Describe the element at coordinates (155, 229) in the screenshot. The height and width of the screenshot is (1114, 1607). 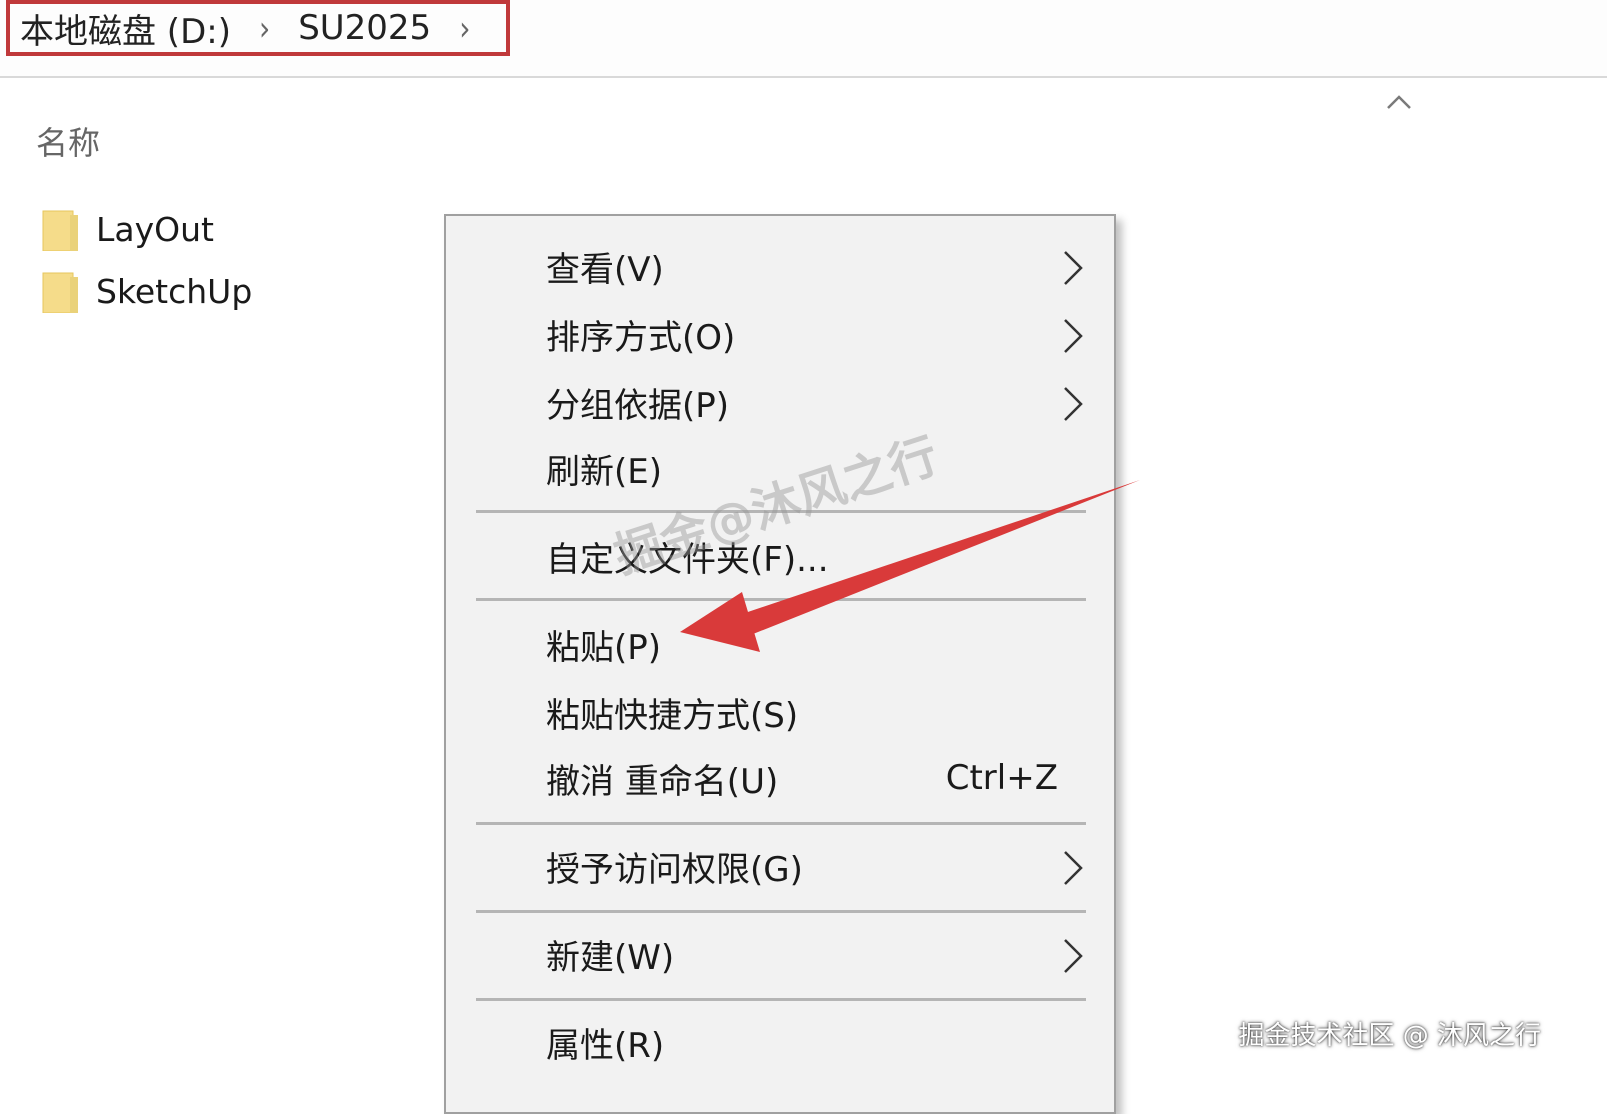
I see `file-name: LayOut` at that location.